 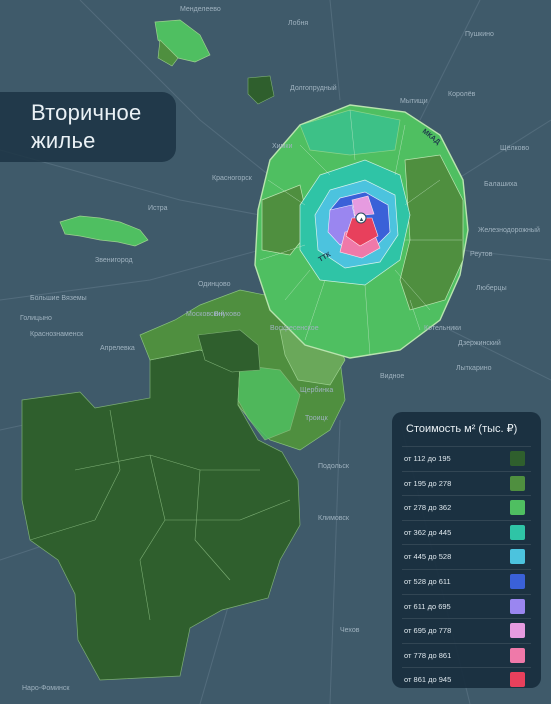 What do you see at coordinates (466, 632) in the screenshot?
I see `legend-item: от 695 до 778` at bounding box center [466, 632].